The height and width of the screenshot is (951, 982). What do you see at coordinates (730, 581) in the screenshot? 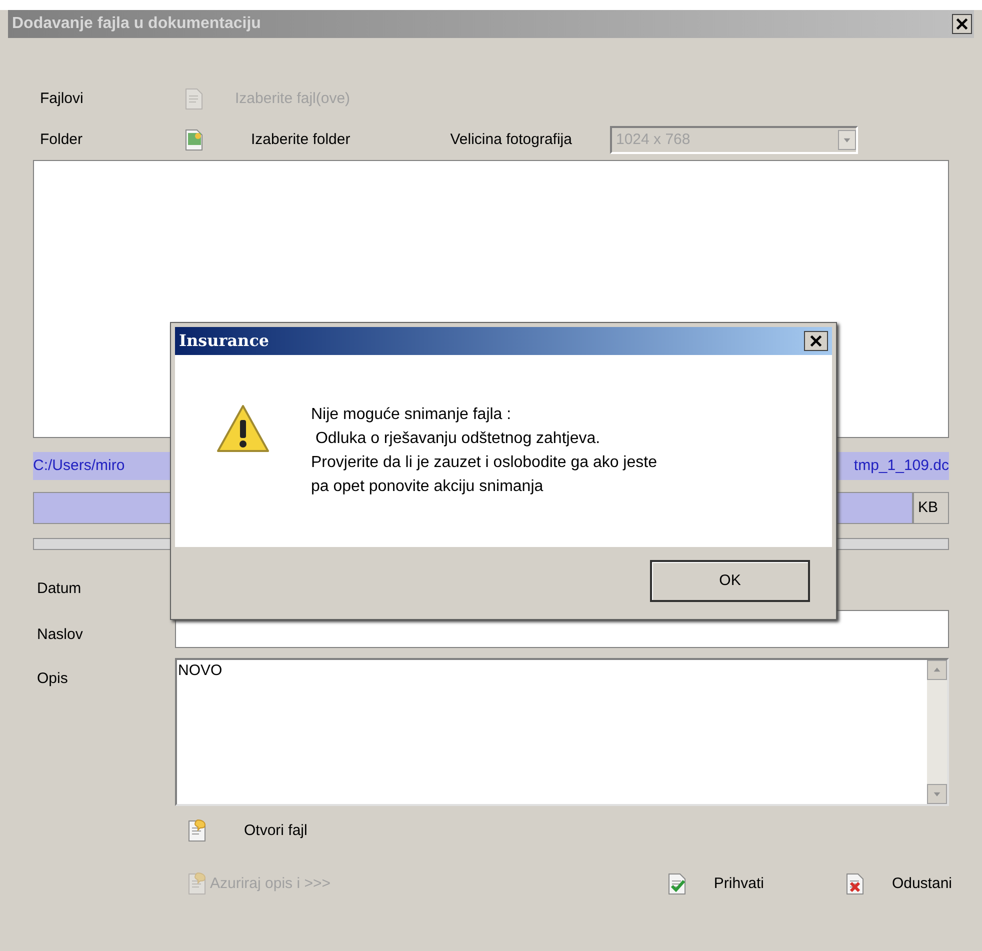
I see `ok-button: OK` at bounding box center [730, 581].